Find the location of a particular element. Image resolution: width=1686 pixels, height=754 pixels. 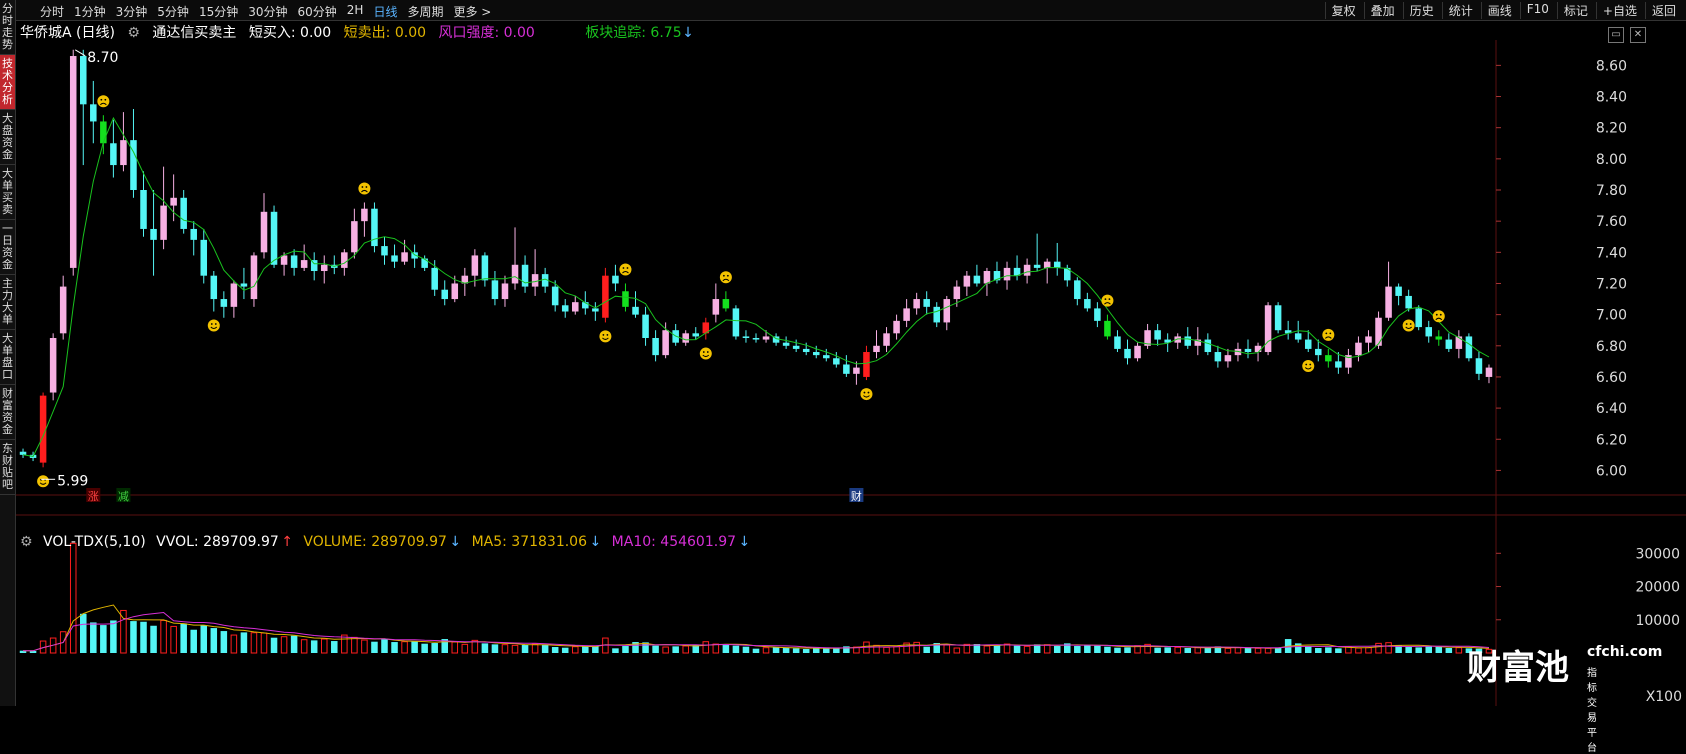

stock-name: 华侨城A (日线) is located at coordinates (67, 33).